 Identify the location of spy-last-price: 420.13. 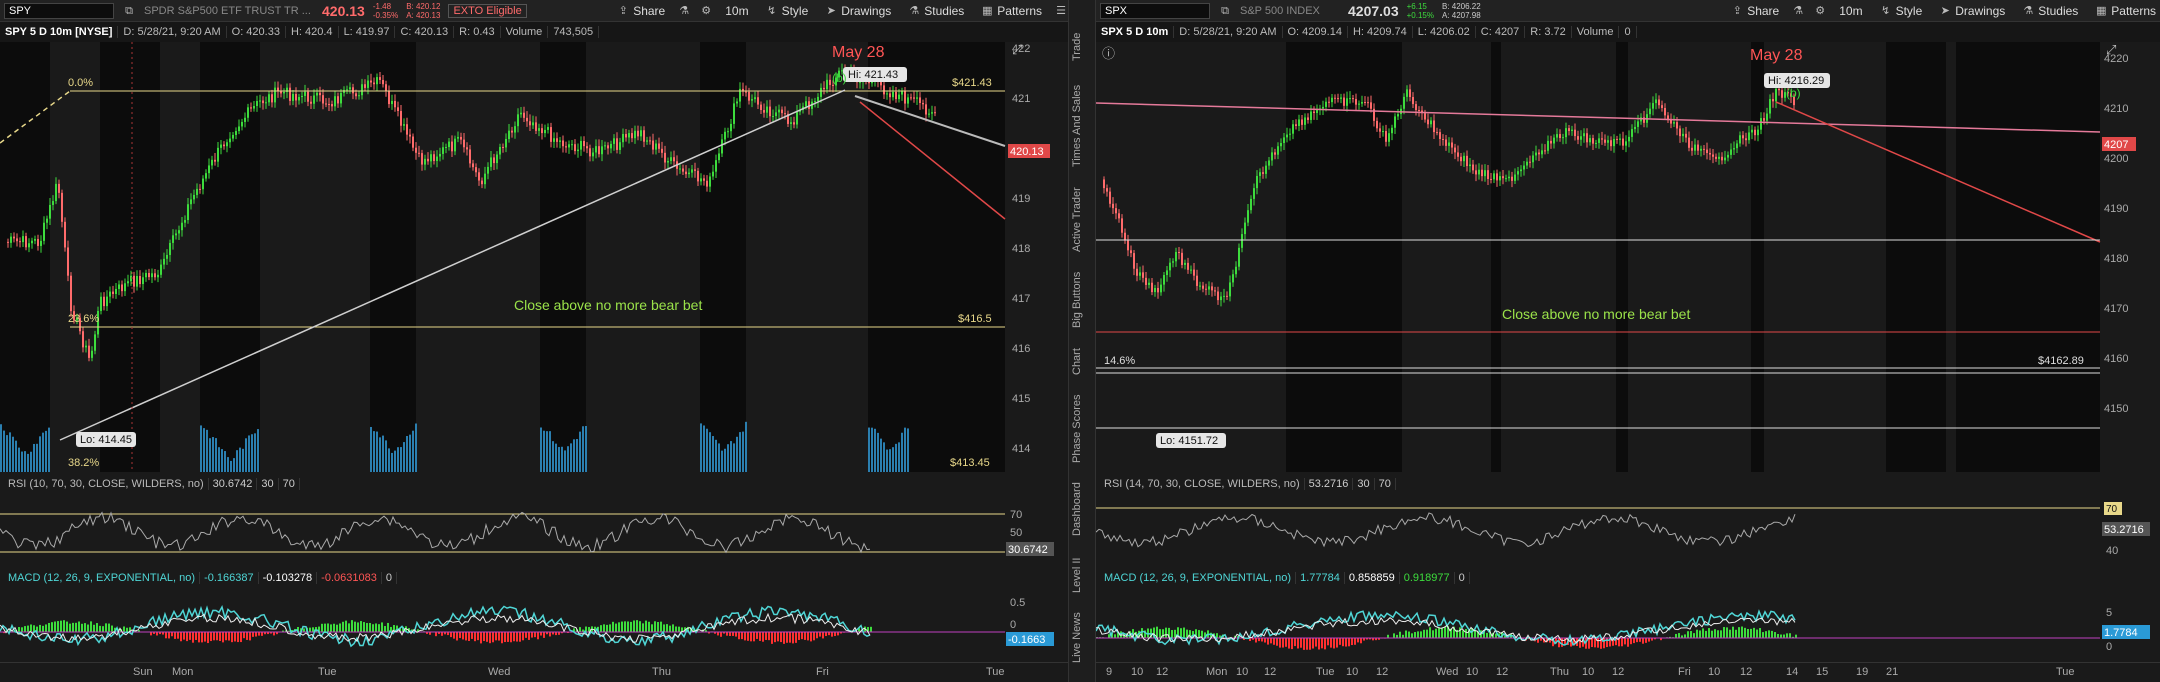
(343, 10).